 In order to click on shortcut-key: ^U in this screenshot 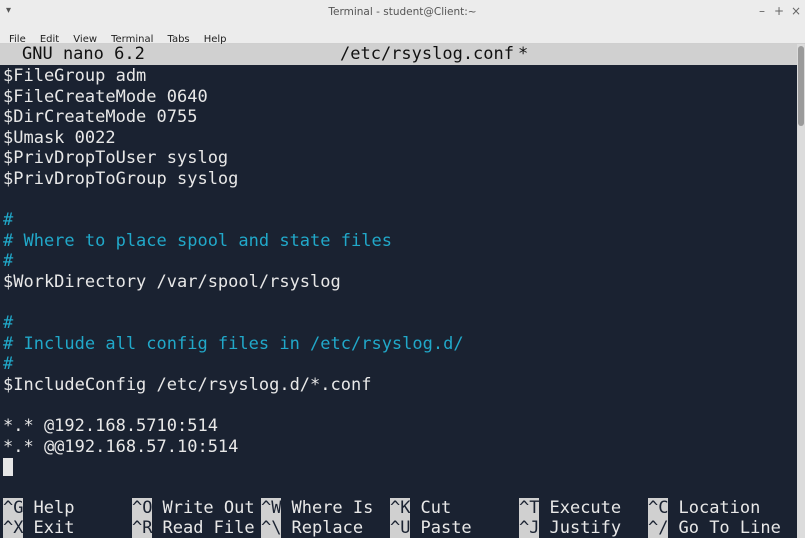, I will do `click(400, 528)`.